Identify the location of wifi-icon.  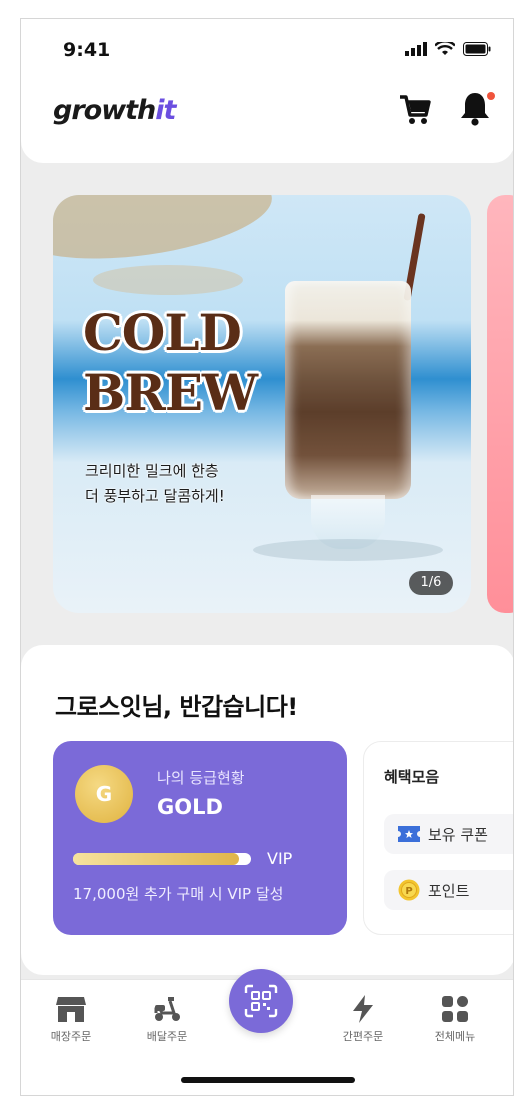
(445, 48).